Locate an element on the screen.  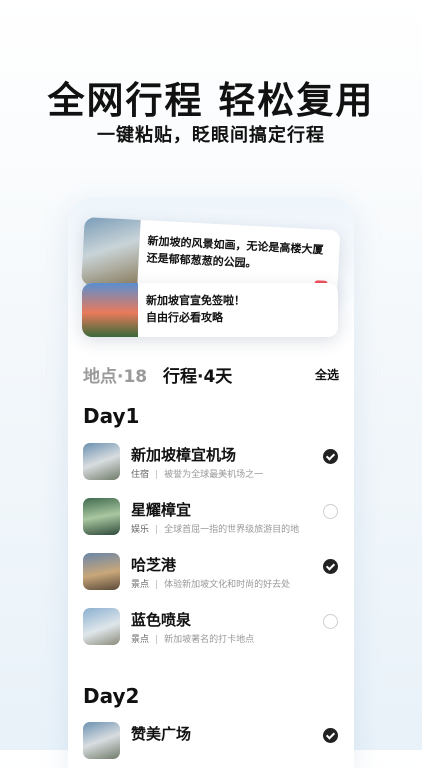
select-all-button: 全选 is located at coordinates (327, 374).